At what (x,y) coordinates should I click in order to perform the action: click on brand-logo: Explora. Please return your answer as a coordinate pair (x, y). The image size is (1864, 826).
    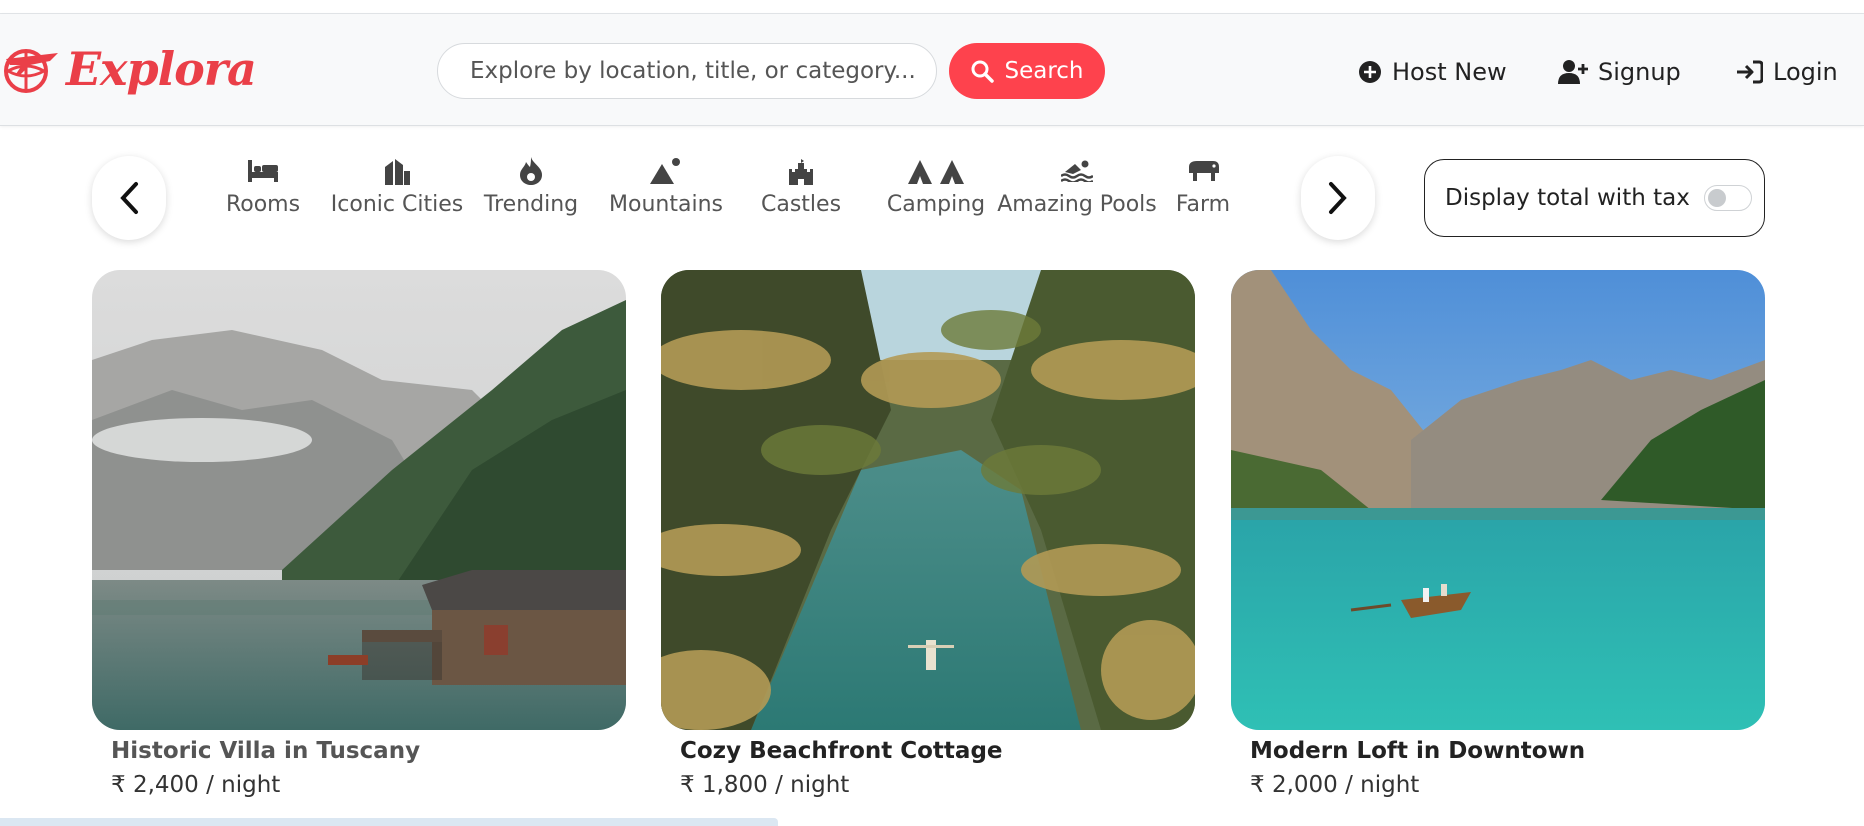
    Looking at the image, I should click on (128, 69).